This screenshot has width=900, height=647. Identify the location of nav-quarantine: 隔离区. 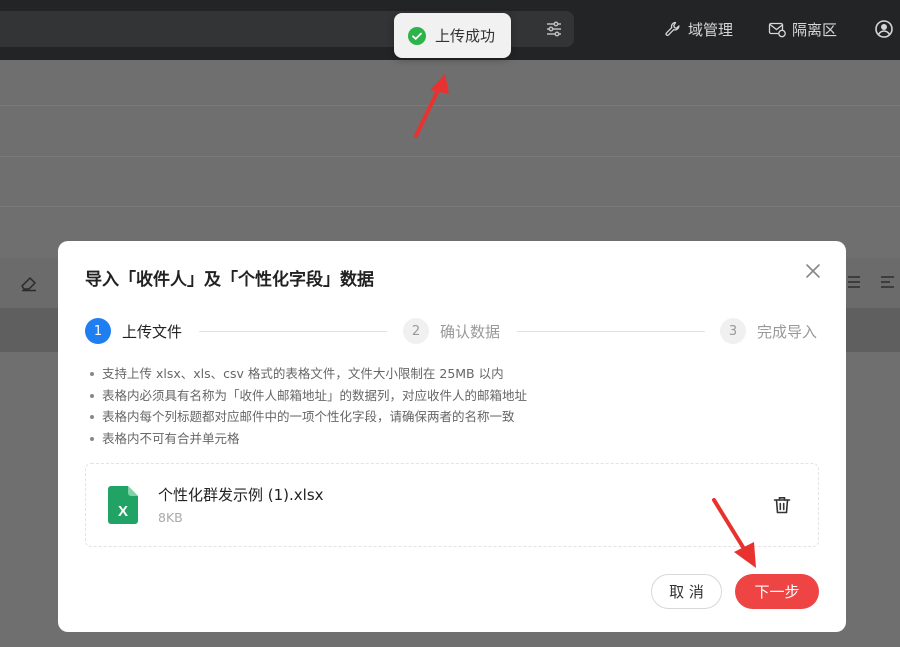
(802, 29).